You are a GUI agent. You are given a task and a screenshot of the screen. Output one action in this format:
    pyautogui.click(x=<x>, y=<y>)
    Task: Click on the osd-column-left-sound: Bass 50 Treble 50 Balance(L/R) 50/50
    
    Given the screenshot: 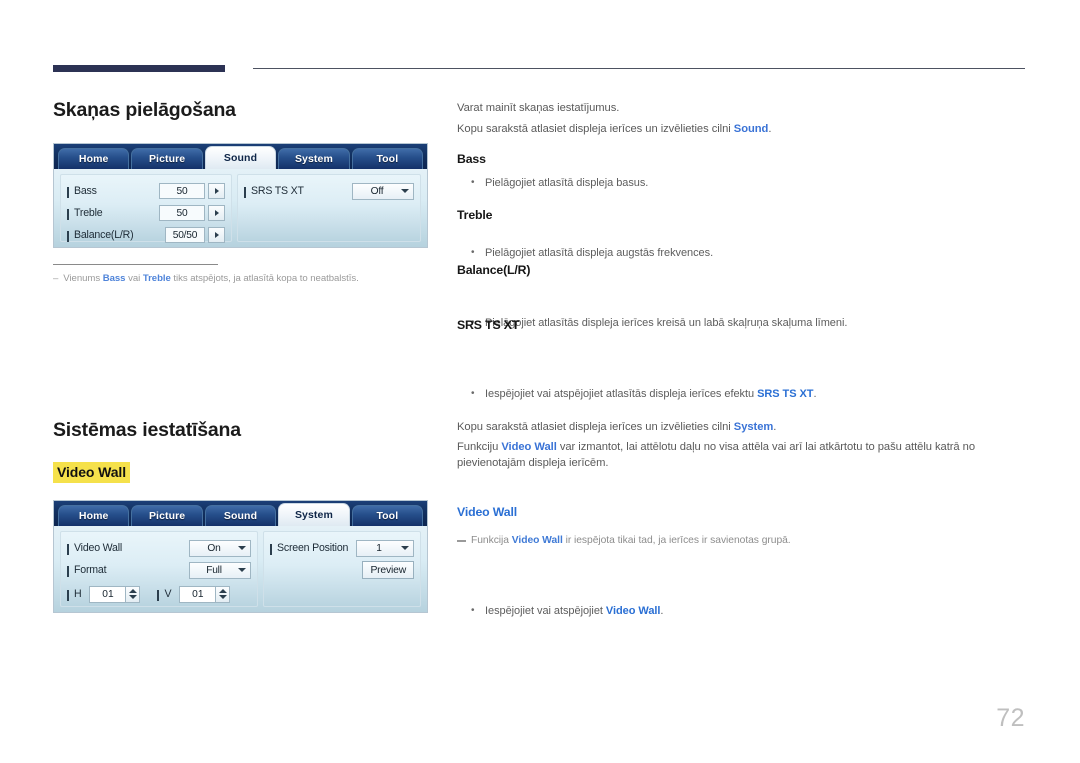 What is the action you would take?
    pyautogui.click(x=146, y=208)
    